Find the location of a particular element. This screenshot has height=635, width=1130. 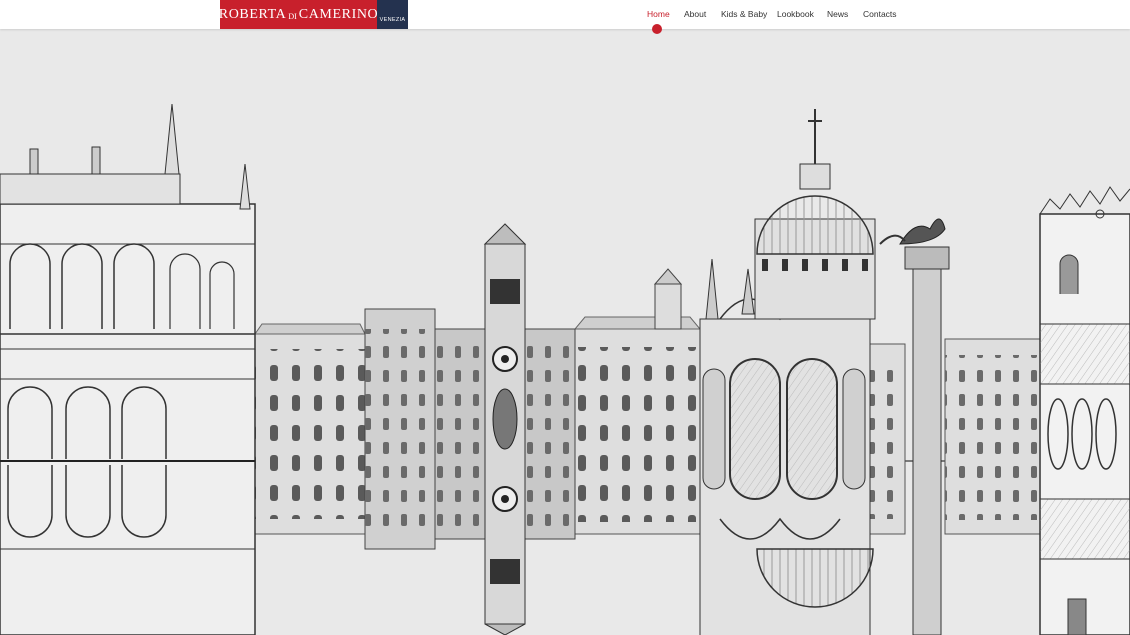

active-nav-indicator is located at coordinates (657, 29).